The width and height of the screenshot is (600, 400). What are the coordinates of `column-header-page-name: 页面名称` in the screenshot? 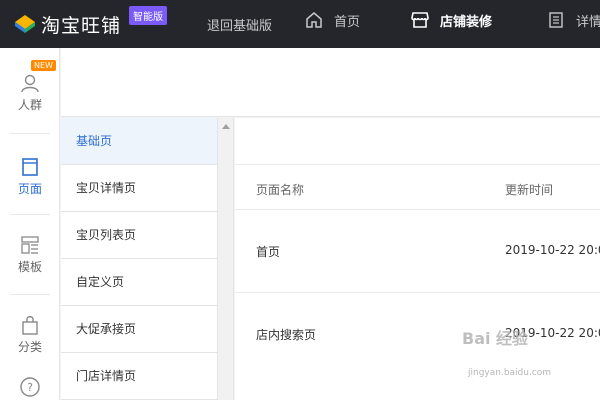 It's located at (280, 190).